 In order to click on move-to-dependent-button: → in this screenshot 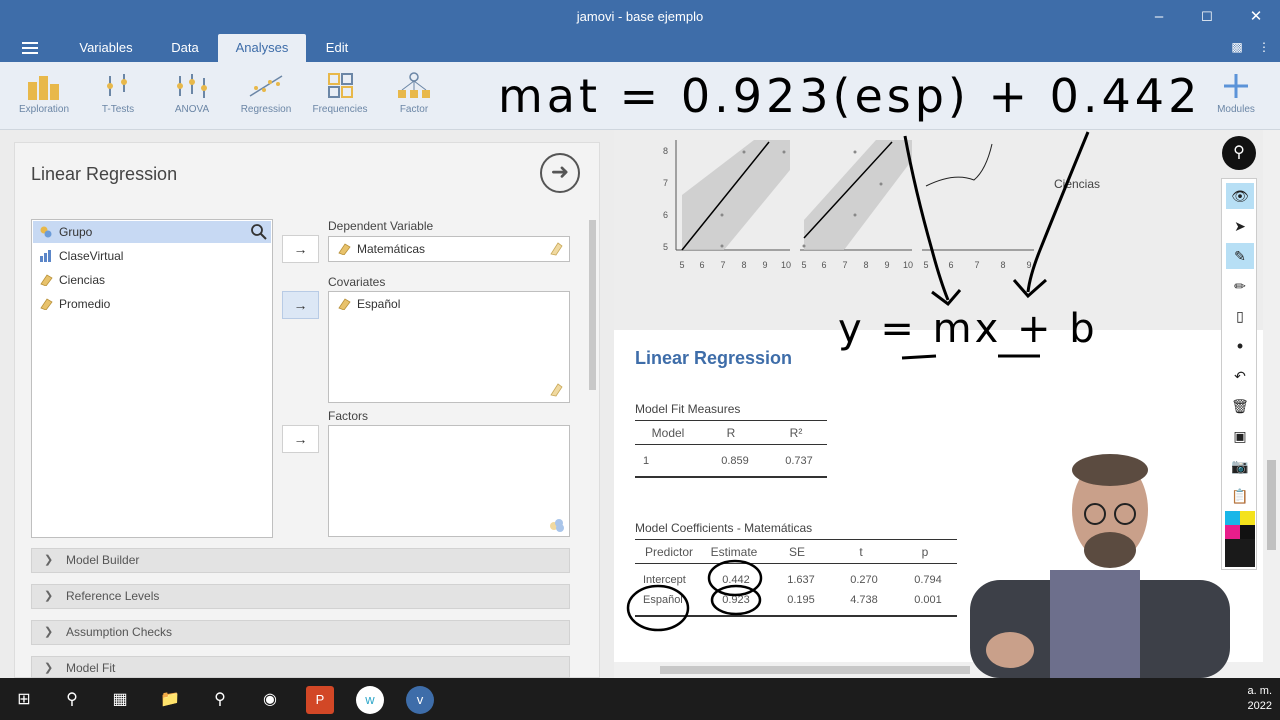, I will do `click(300, 249)`.